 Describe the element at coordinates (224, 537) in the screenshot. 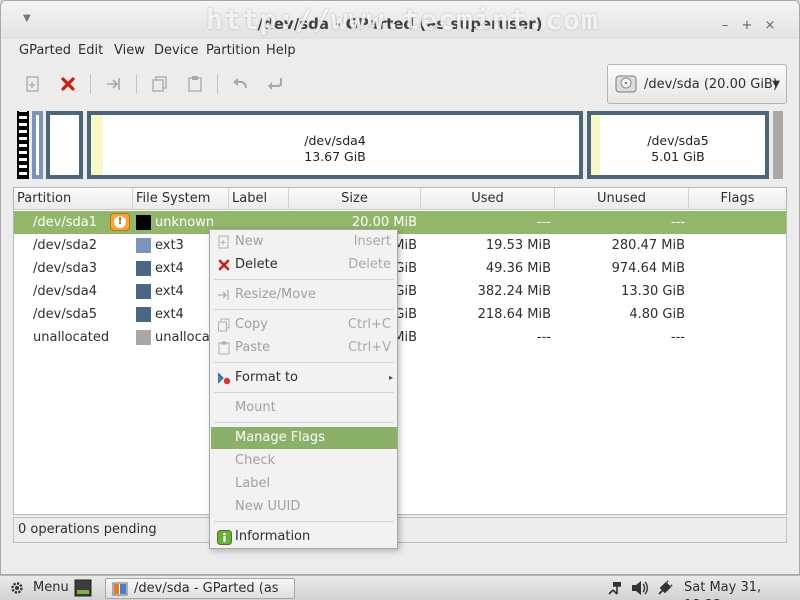

I see `information-icon` at that location.